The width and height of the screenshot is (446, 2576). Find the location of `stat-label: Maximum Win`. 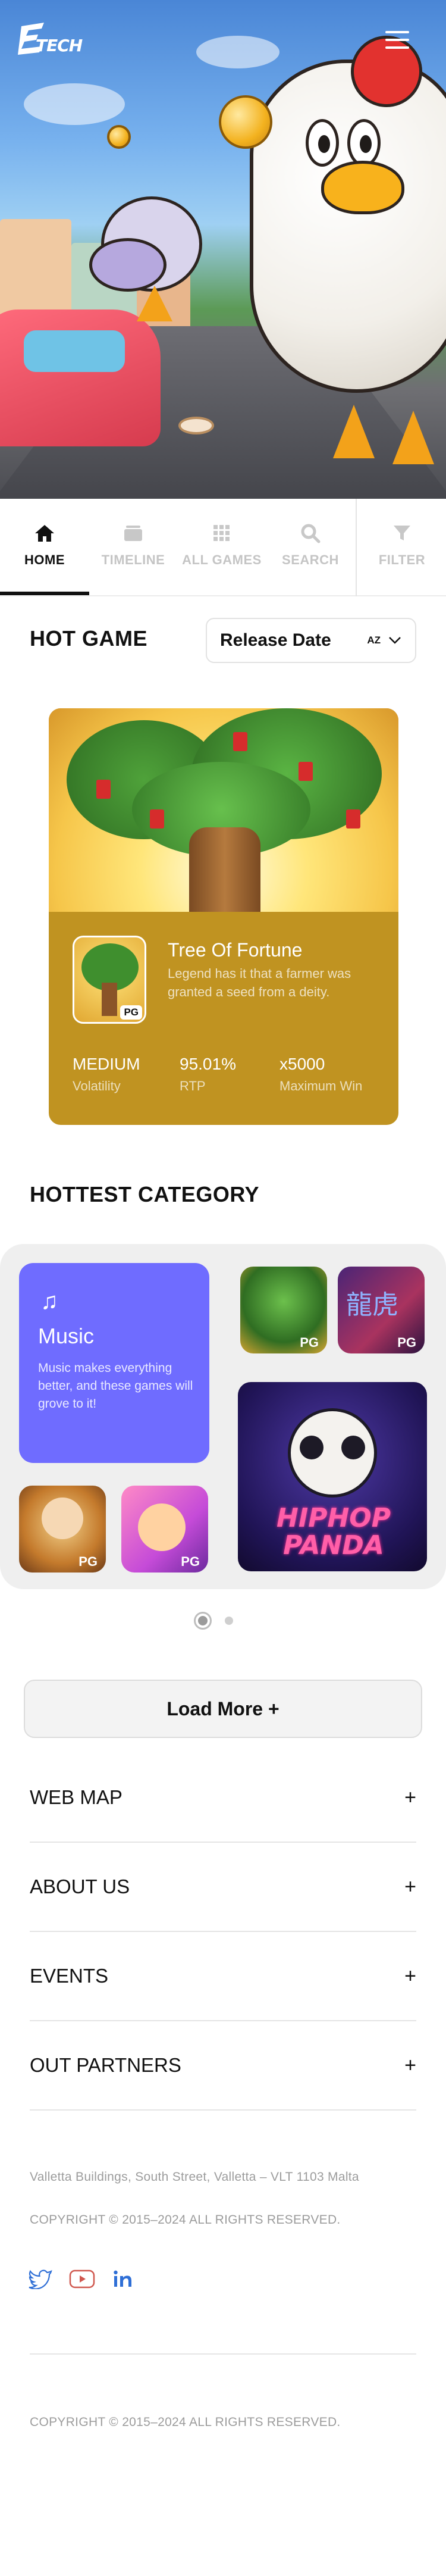

stat-label: Maximum Win is located at coordinates (321, 1085).